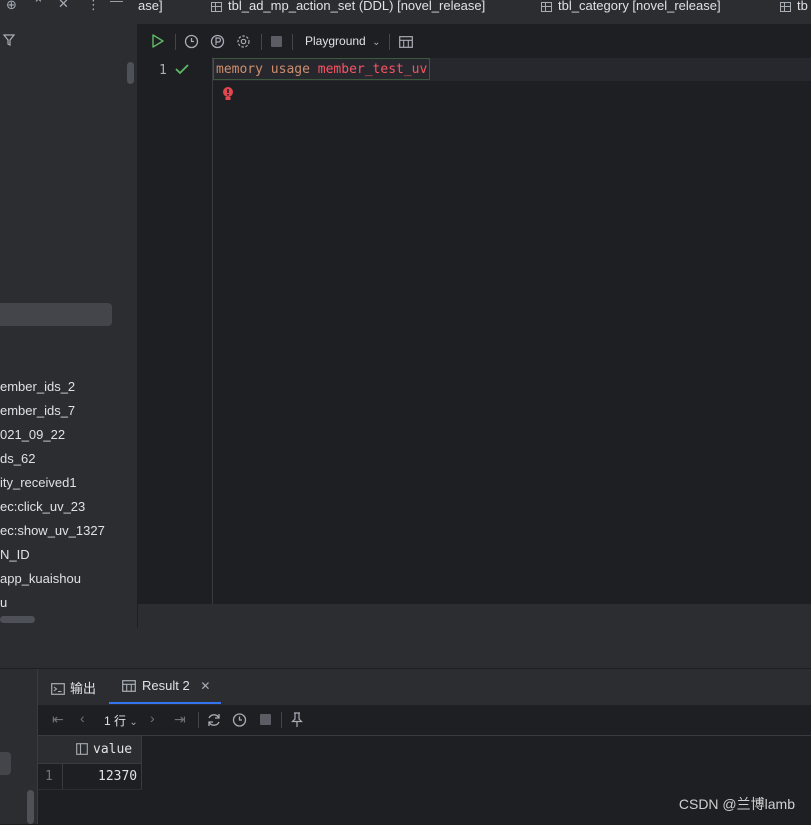 This screenshot has width=811, height=825. Describe the element at coordinates (82, 751) in the screenshot. I see `column-icon` at that location.